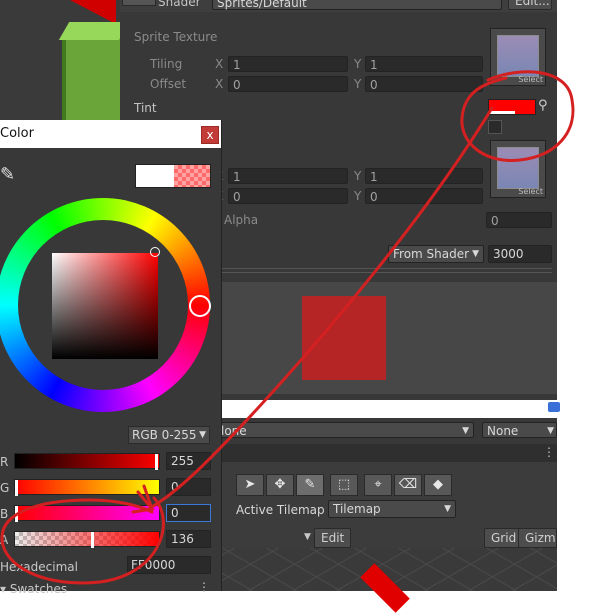 The width and height of the screenshot is (600, 613). I want to click on palette-dropdown-value: lone, so click(234, 431).